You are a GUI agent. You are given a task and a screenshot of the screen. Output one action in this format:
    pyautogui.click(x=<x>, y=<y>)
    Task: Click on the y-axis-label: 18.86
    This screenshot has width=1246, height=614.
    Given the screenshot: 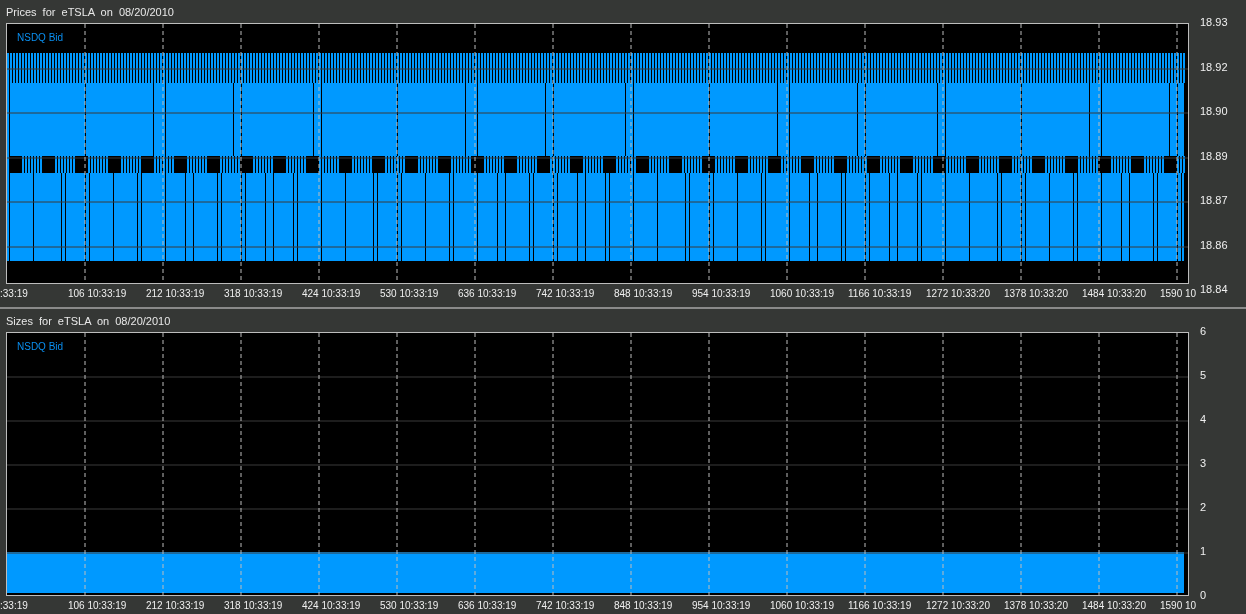 What is the action you would take?
    pyautogui.click(x=1214, y=244)
    